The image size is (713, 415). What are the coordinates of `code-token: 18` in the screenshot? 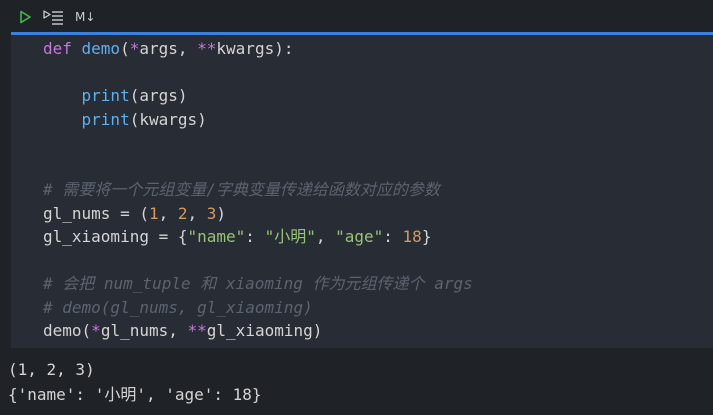 It's located at (412, 236).